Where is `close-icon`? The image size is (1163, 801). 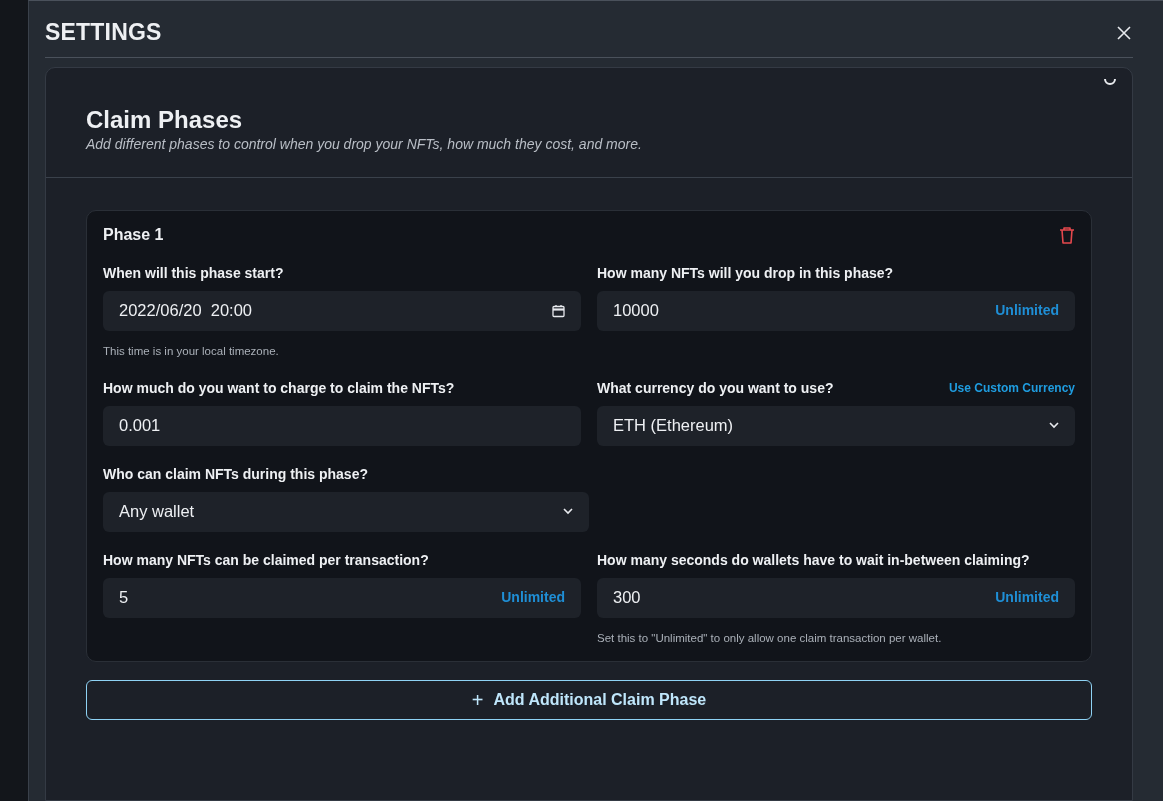
close-icon is located at coordinates (1124, 32).